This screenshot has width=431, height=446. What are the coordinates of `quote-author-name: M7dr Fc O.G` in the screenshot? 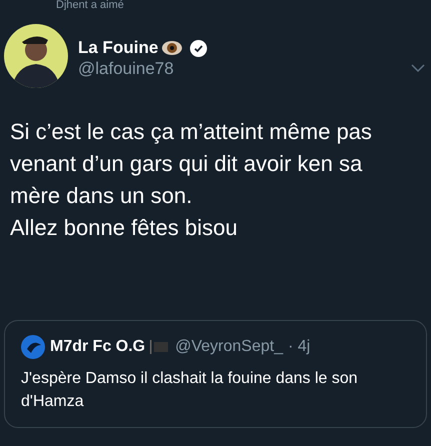 It's located at (98, 347).